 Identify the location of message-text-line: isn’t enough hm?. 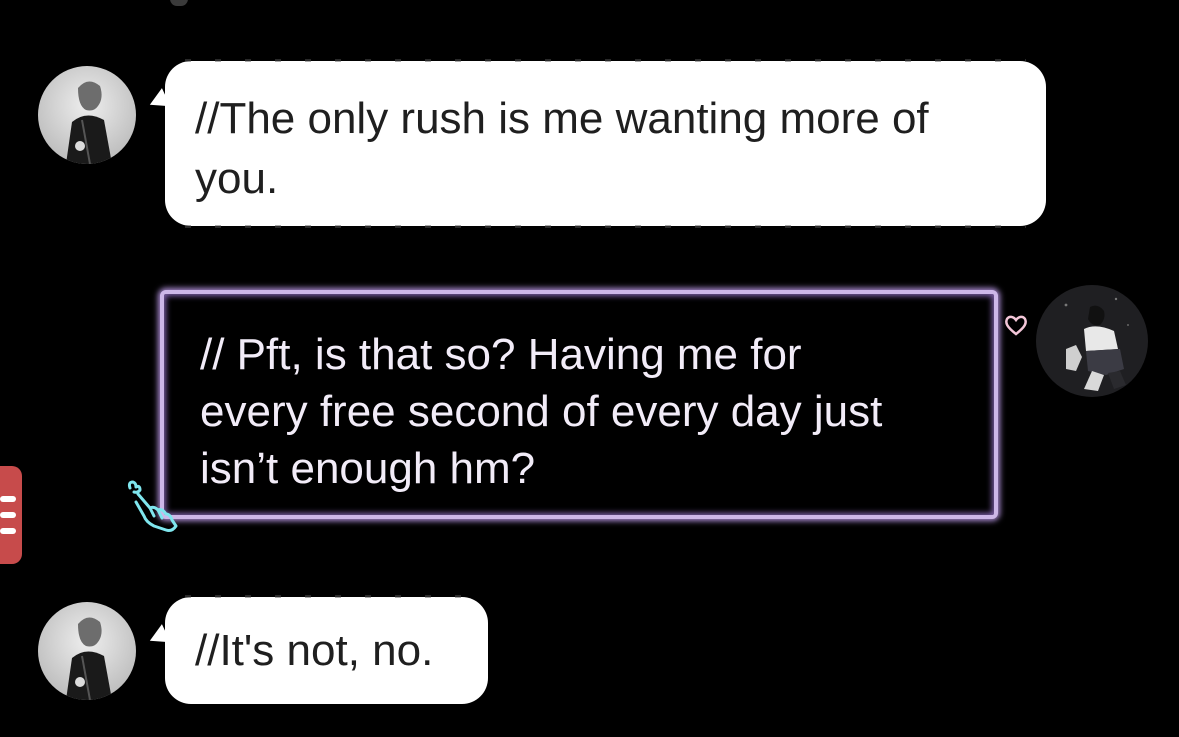
(368, 468).